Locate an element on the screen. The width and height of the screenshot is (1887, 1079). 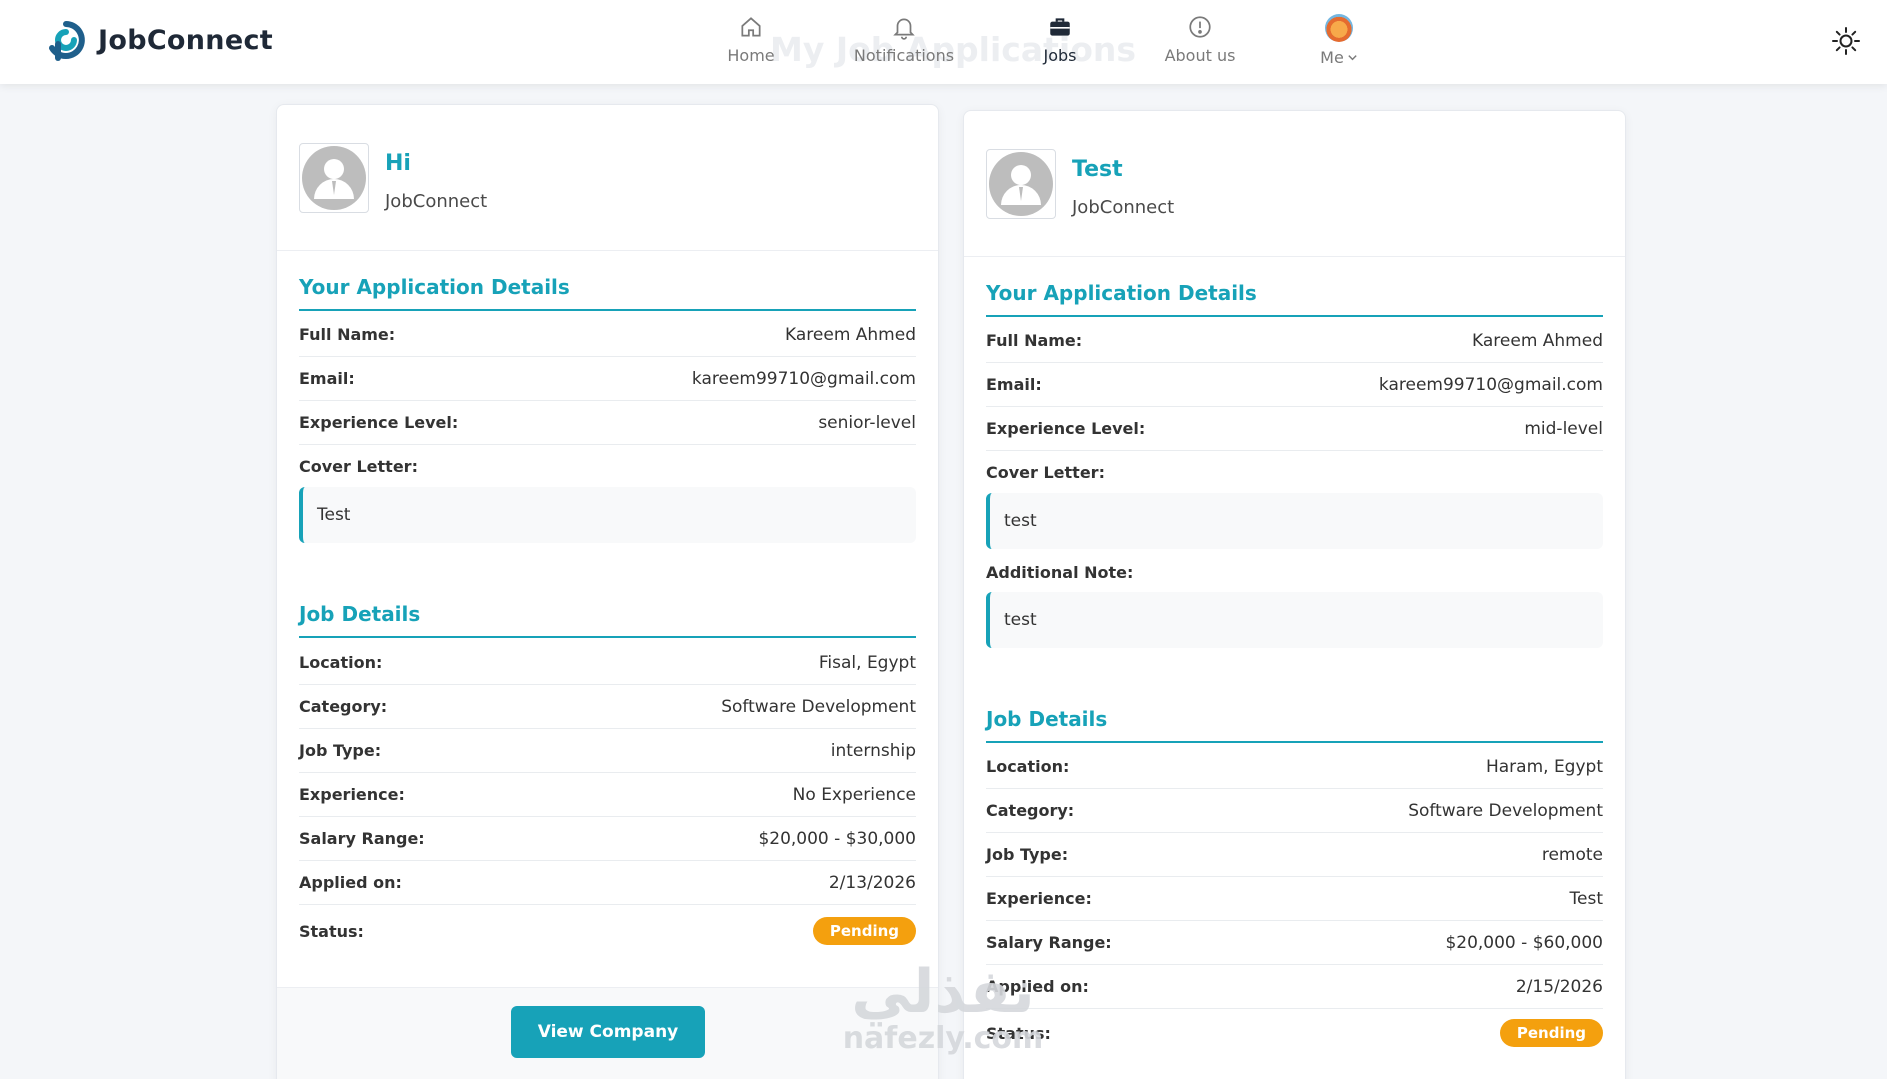
nav-jobs: Jobs is located at coordinates (1060, 43).